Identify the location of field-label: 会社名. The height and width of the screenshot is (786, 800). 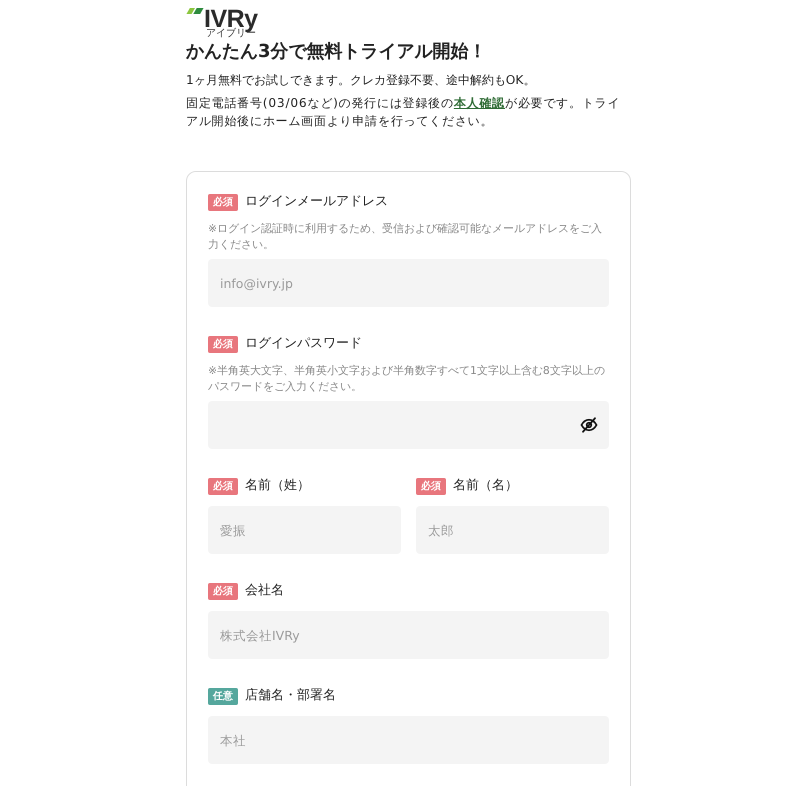
(264, 591).